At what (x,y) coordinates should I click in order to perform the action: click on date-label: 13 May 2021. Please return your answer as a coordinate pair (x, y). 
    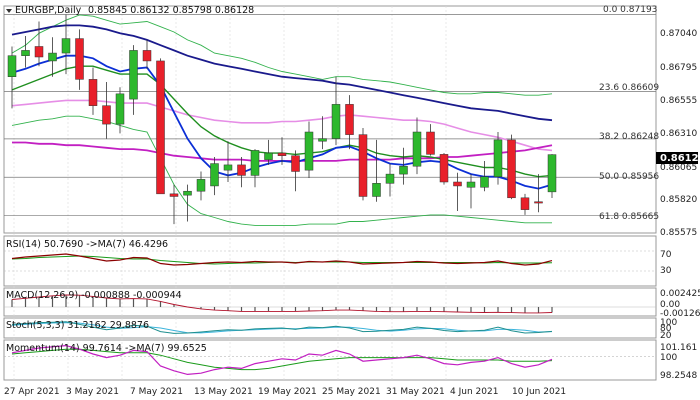
    Looking at the image, I should click on (223, 392).